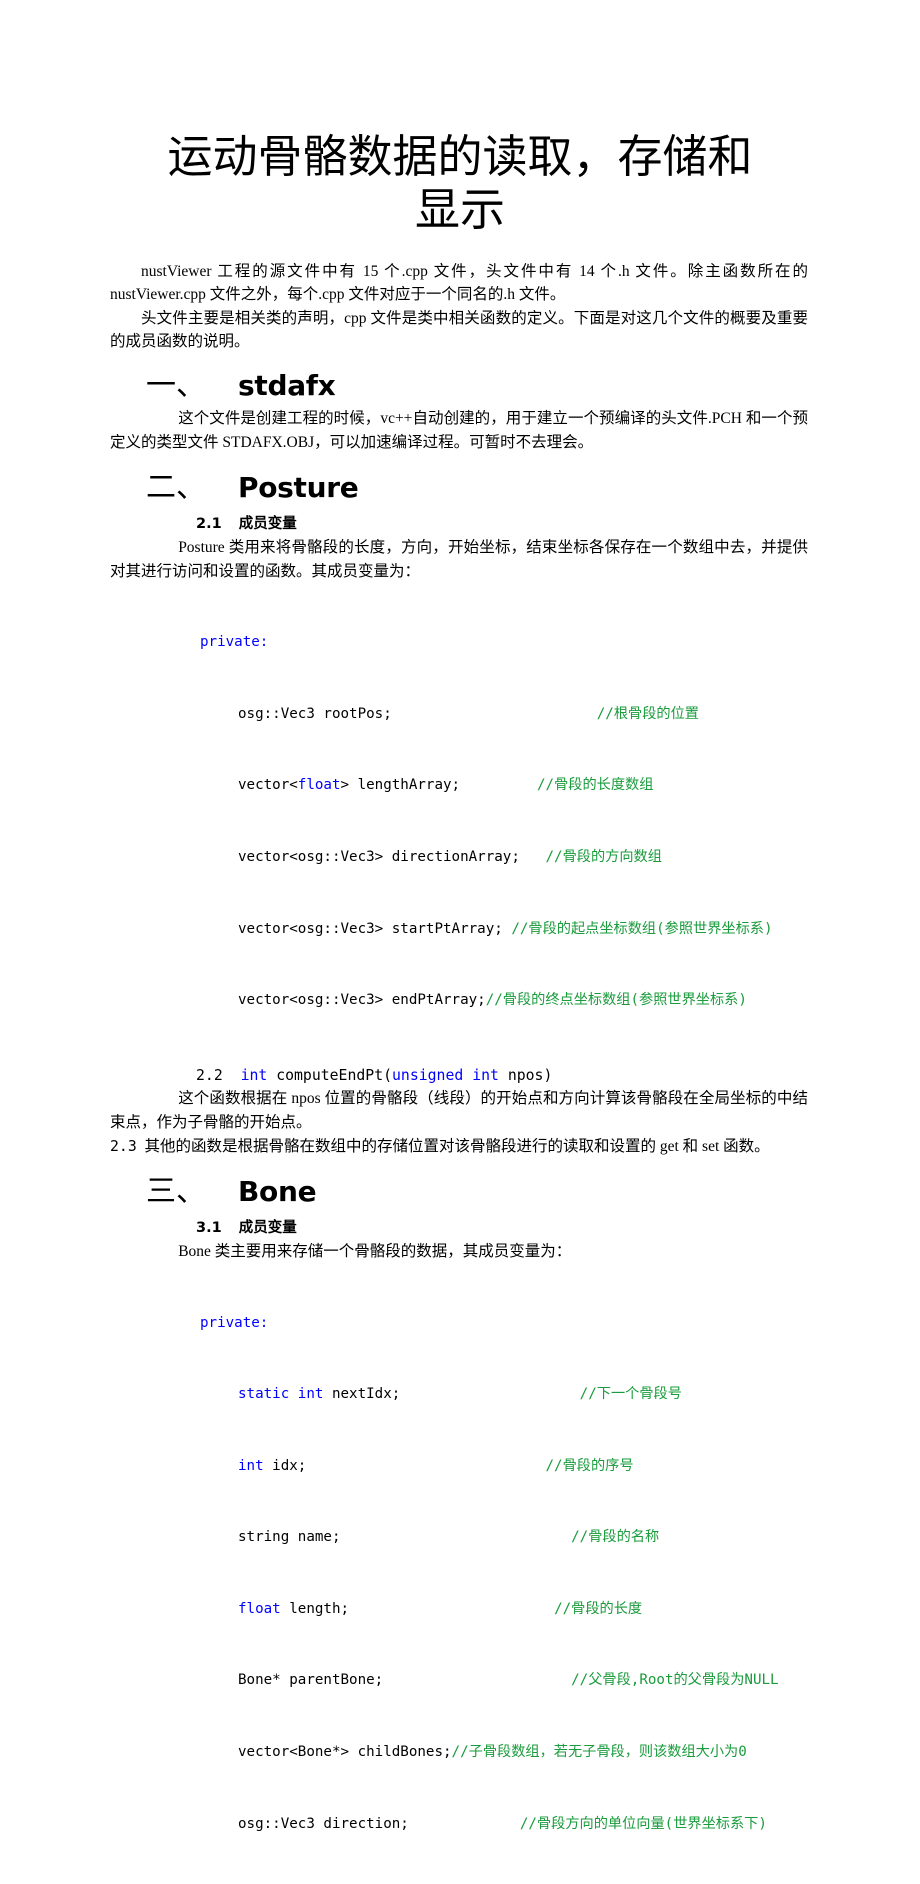  Describe the element at coordinates (460, 1394) in the screenshot. I see `code-line: static int nextIdx; //下一个骨段号` at that location.